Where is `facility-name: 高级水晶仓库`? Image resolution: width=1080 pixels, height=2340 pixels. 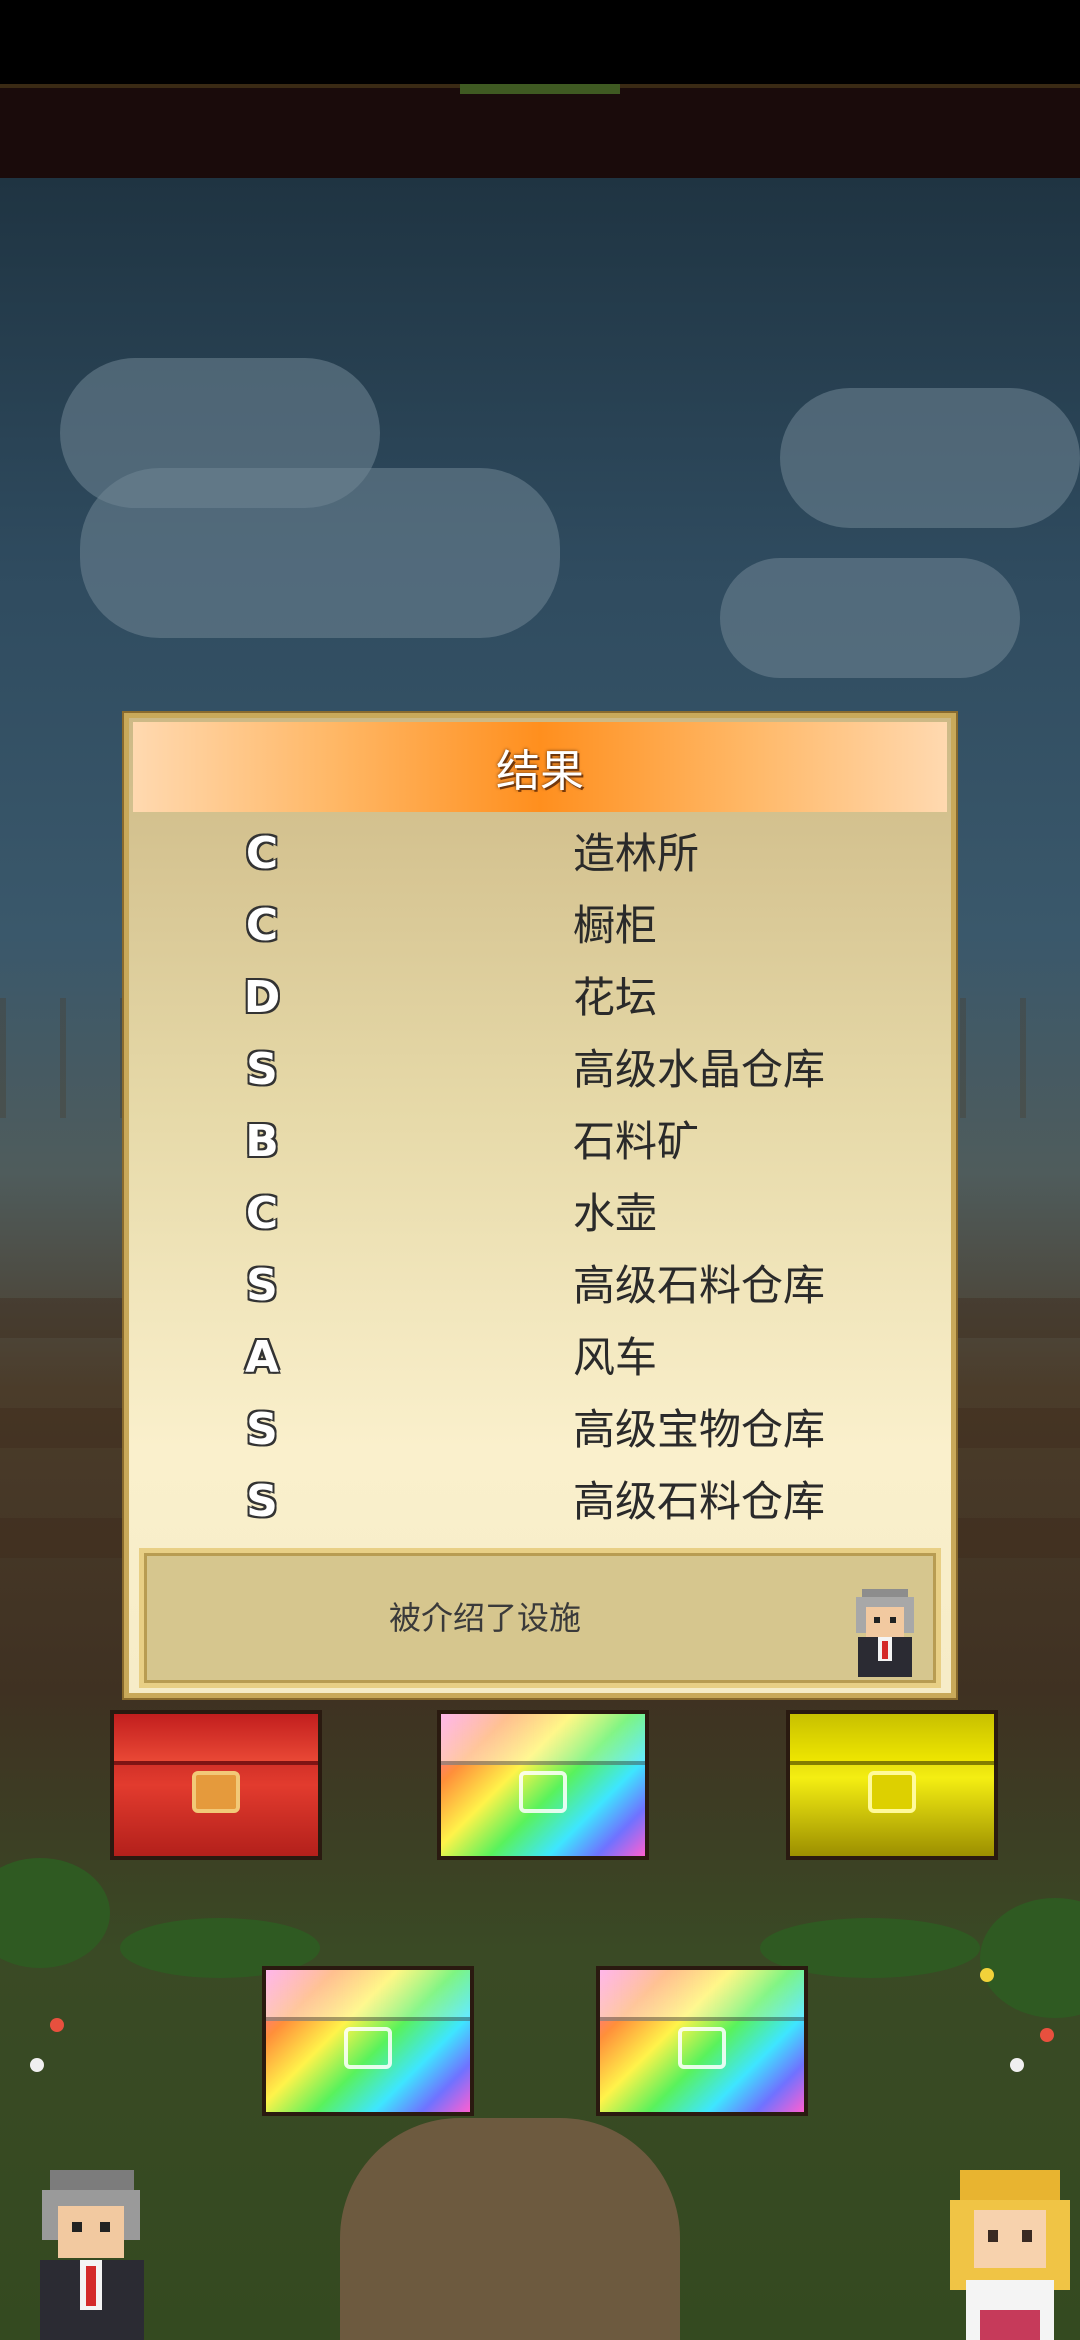
facility-name: 高级水晶仓库 is located at coordinates (699, 1069).